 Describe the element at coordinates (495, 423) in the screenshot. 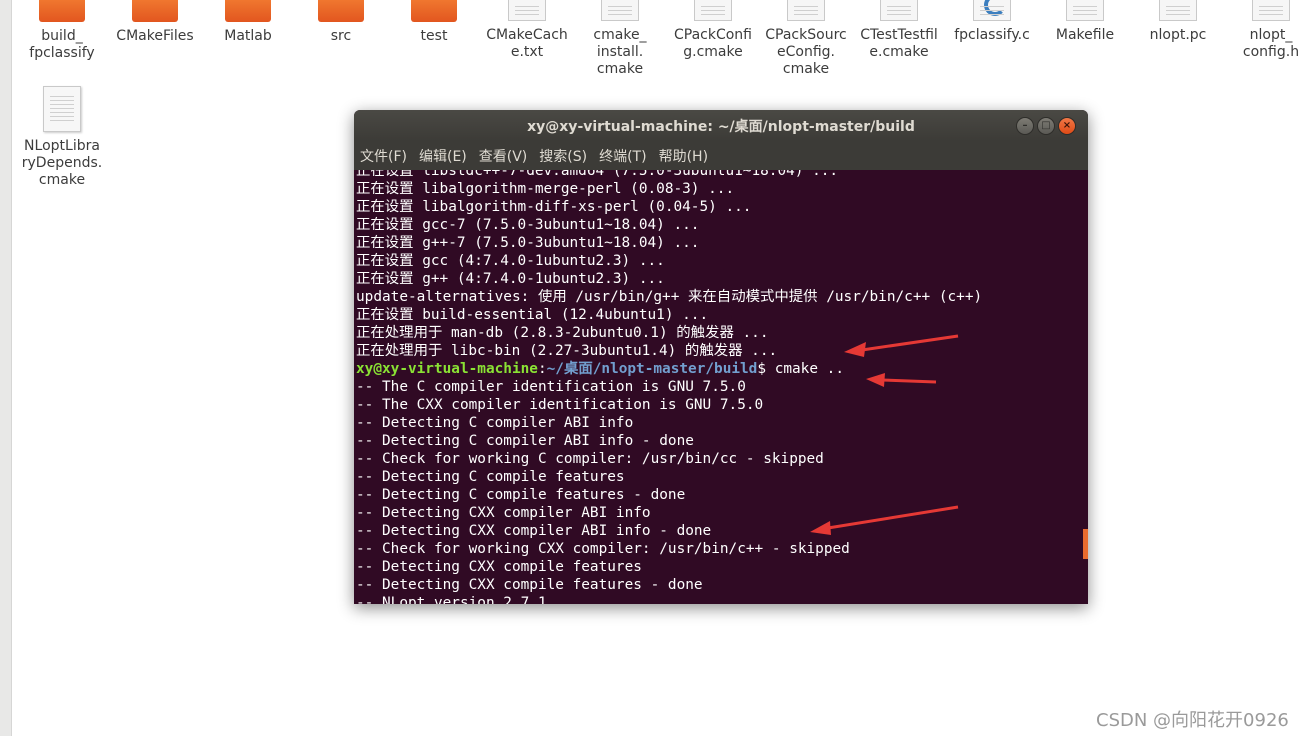

I see `terminal-line: -- Detecting C compiler ABI info` at that location.